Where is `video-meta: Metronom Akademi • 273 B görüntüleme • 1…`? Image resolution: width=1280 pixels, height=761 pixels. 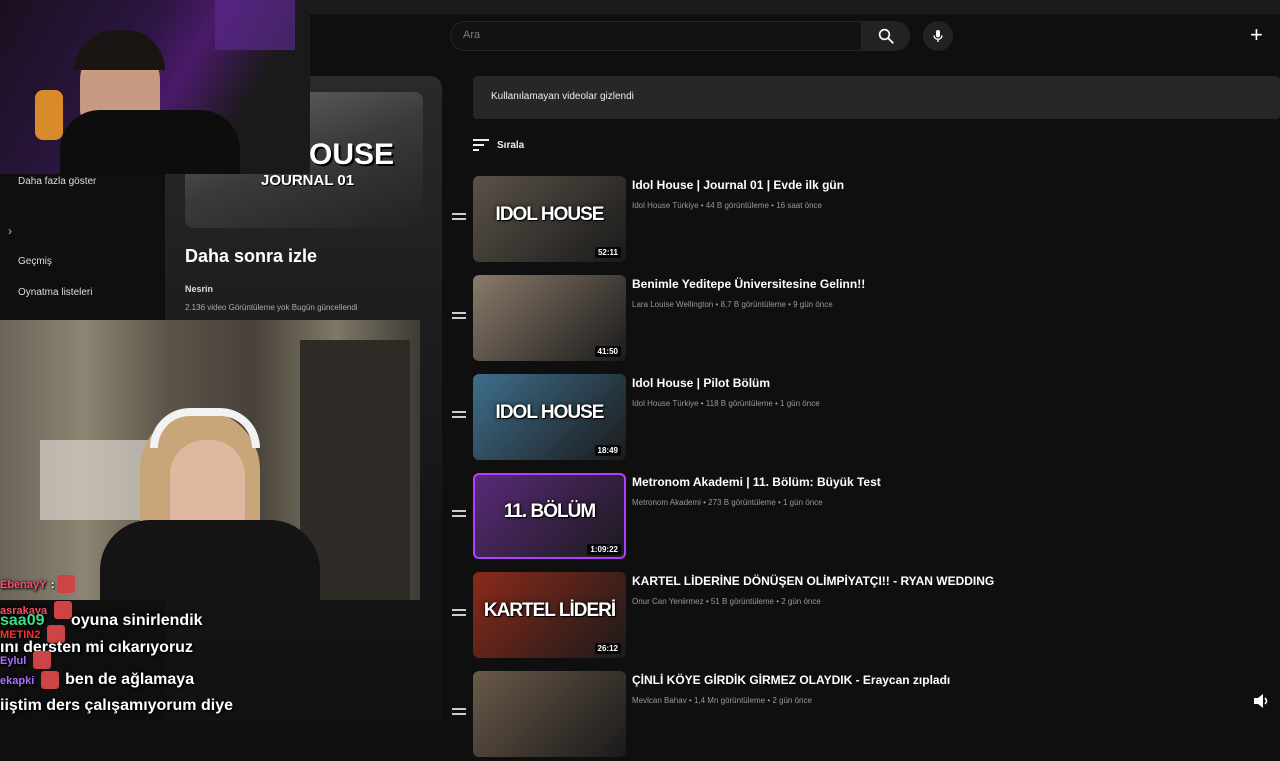
video-meta: Metronom Akademi • 273 B görüntüleme • 1… is located at coordinates (727, 502).